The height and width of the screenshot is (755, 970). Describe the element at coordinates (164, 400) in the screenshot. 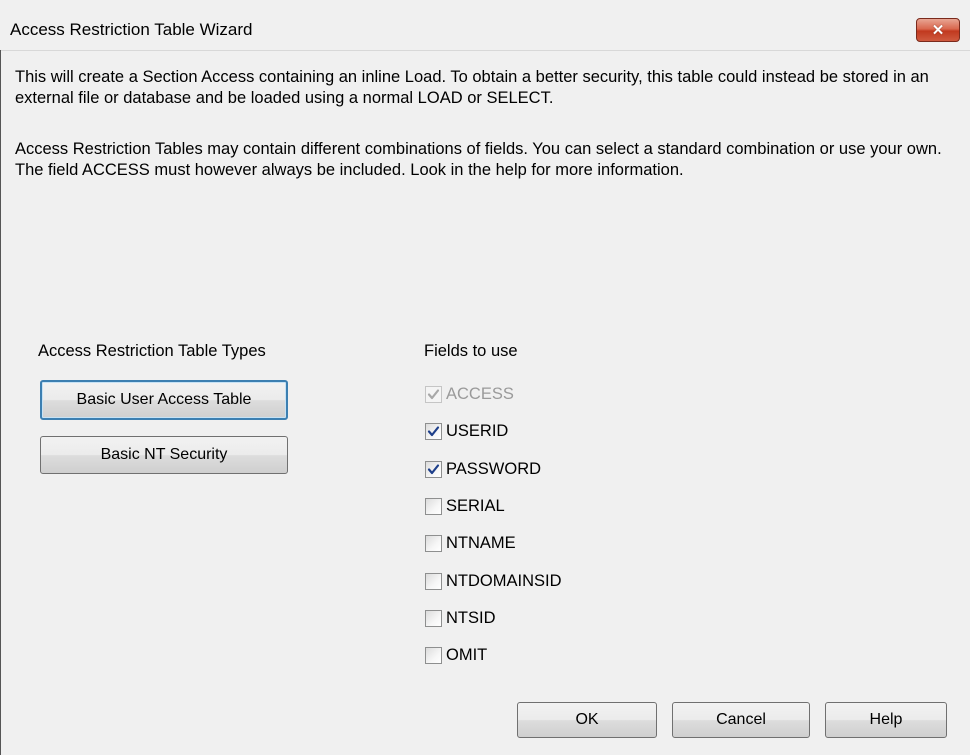

I see `basic-user-access-table-button: Basic User Access Table` at that location.